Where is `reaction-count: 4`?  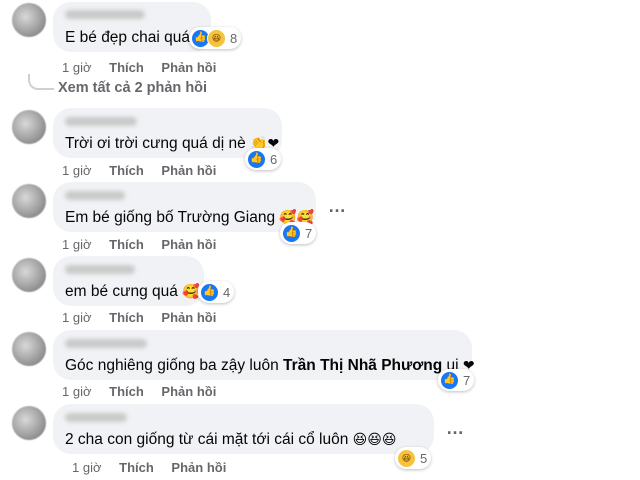 reaction-count: 4 is located at coordinates (227, 292).